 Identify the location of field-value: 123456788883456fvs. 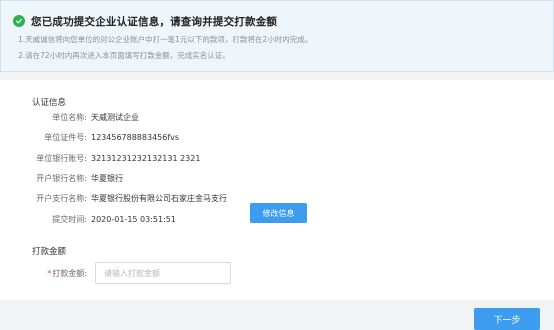
(135, 137).